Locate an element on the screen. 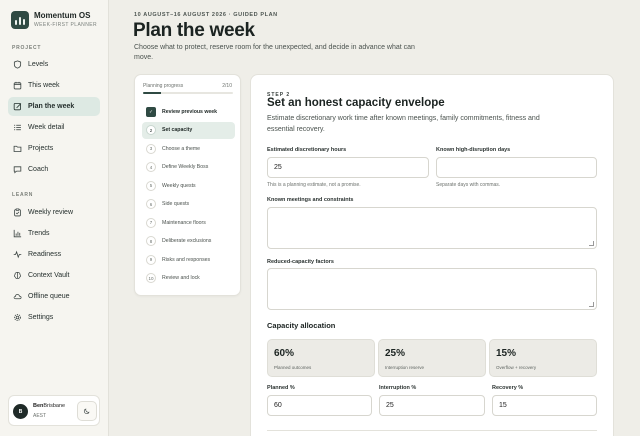 Image resolution: width=640 pixels, height=436 pixels. allocation-interruption-card: 25% Interruption reserve is located at coordinates (432, 358).